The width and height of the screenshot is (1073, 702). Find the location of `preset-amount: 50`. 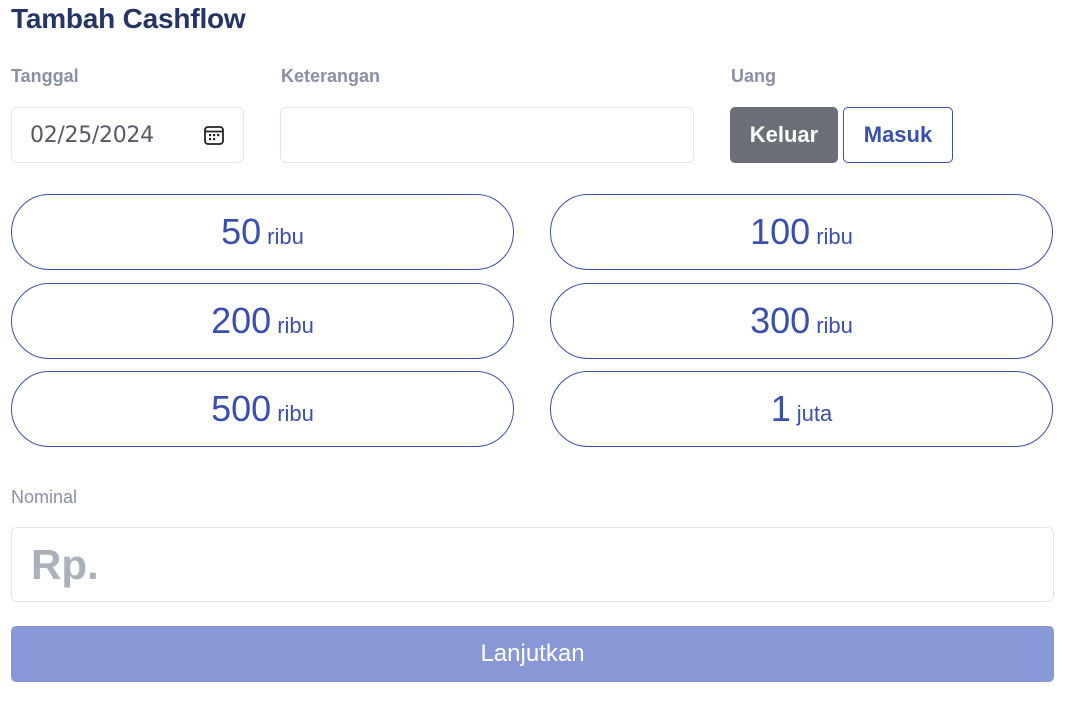

preset-amount: 50 is located at coordinates (241, 231).